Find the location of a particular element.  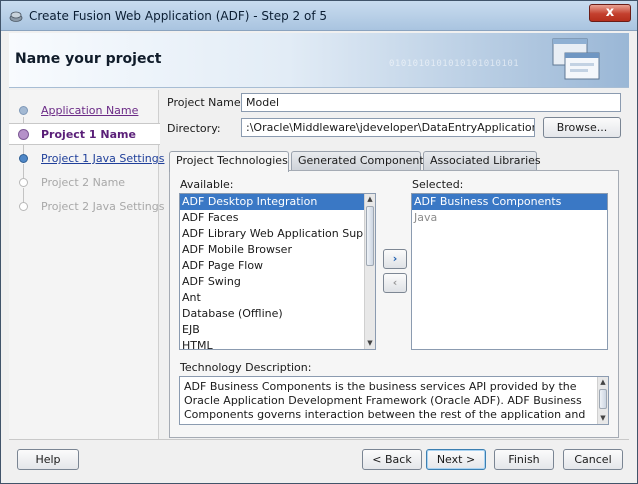

directory-label: Directory: is located at coordinates (194, 128).